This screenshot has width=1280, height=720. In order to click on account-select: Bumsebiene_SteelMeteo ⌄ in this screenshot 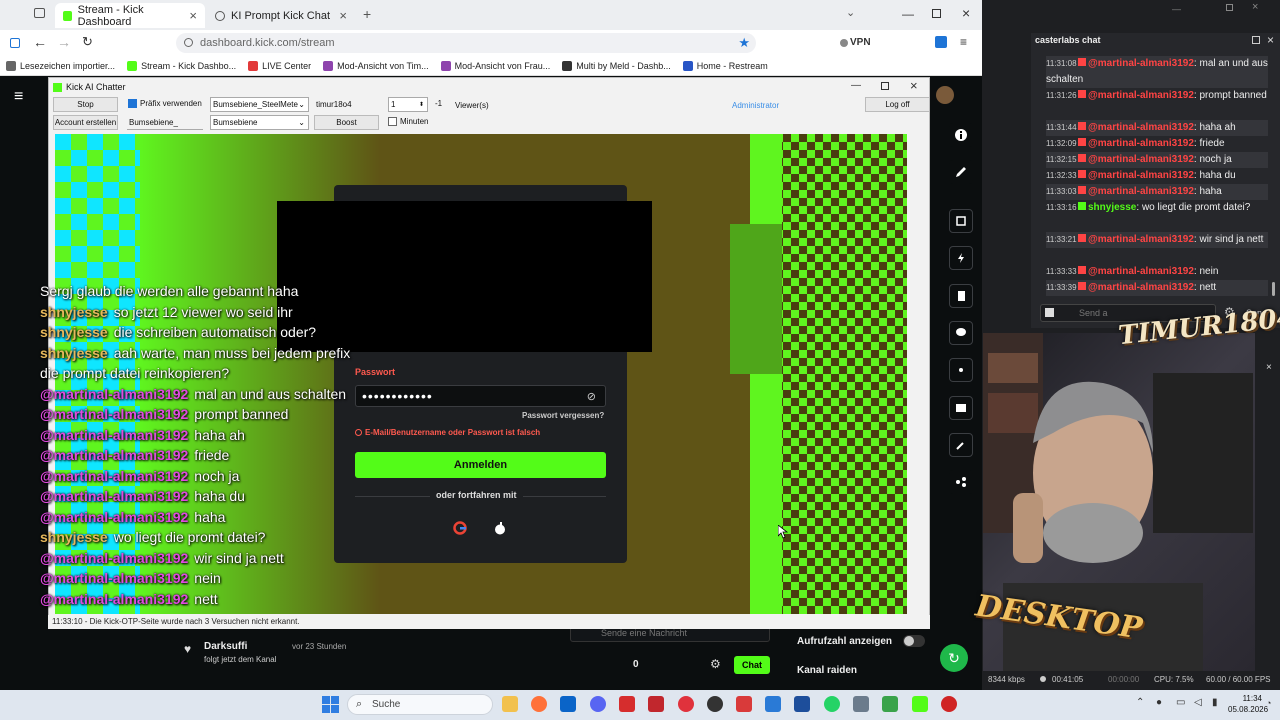, I will do `click(259, 104)`.